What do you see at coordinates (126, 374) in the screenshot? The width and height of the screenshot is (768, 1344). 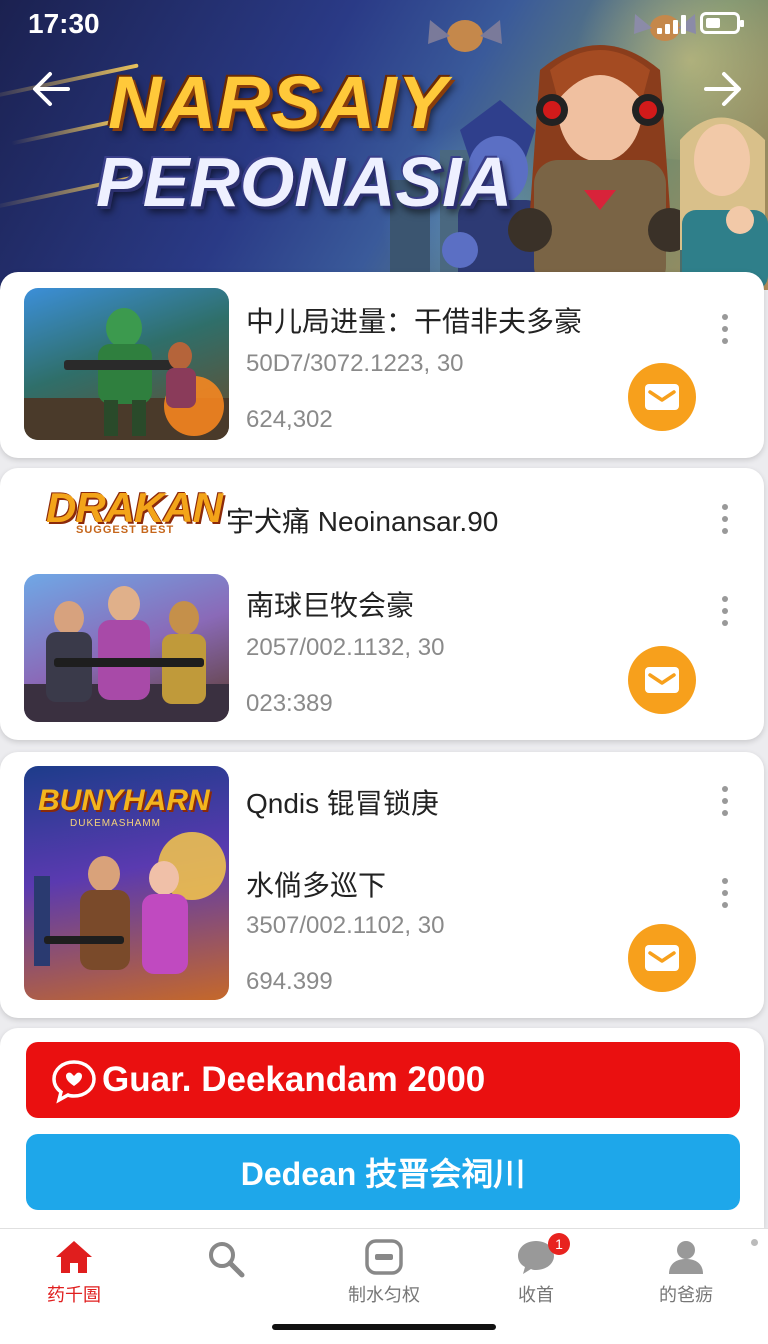 I see `soldier-art` at bounding box center [126, 374].